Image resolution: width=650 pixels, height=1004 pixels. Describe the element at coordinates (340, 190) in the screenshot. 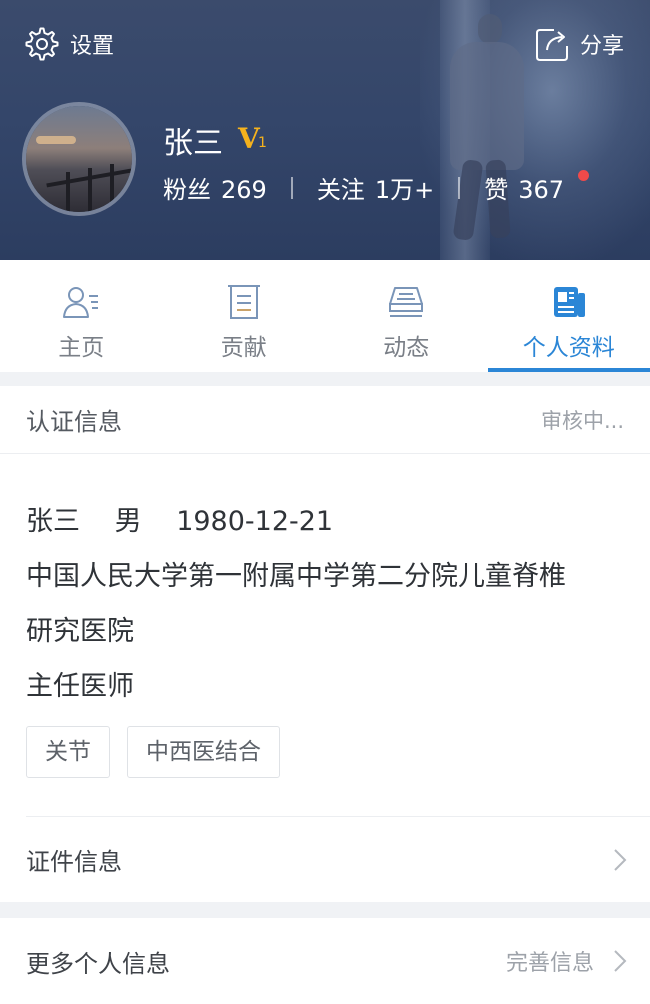

I see `follow-label: 关注` at that location.